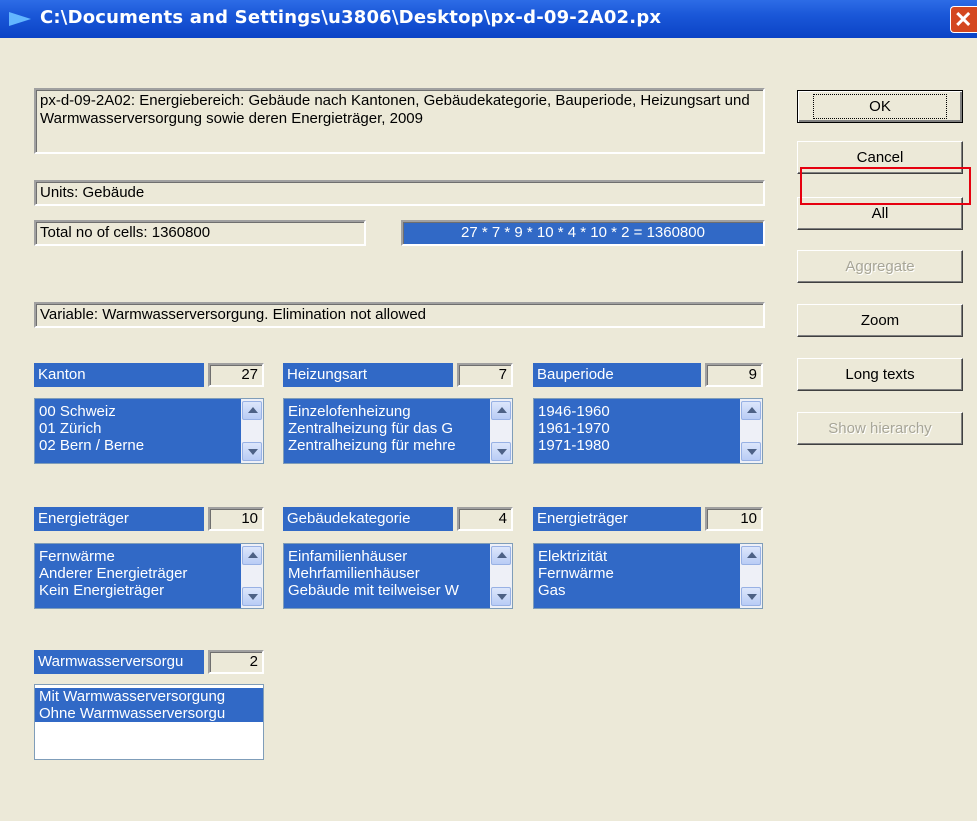 The image size is (977, 821). Describe the element at coordinates (149, 713) in the screenshot. I see `list-item: Ohne Warmwasserversorgu` at that location.